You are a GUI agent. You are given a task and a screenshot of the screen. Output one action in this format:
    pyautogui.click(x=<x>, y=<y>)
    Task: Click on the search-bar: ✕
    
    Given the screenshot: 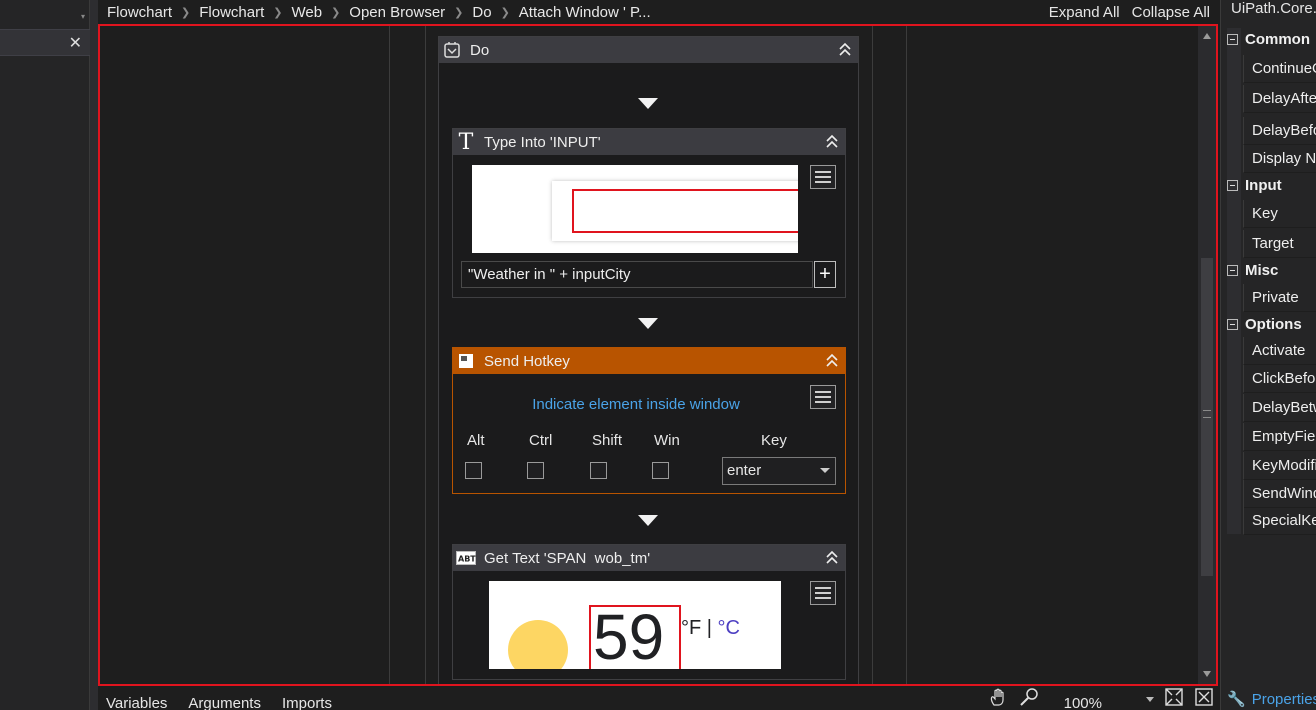 What is the action you would take?
    pyautogui.click(x=45, y=42)
    